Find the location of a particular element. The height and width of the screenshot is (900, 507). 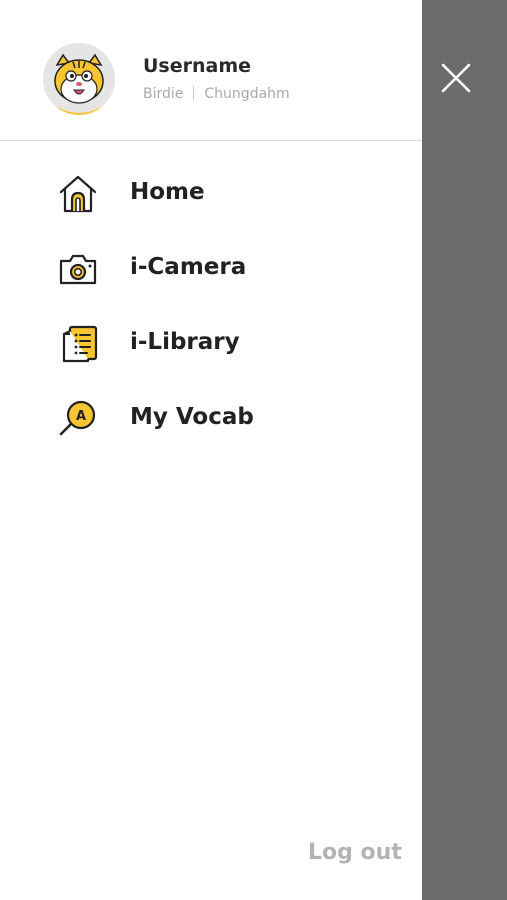

meta-divider is located at coordinates (194, 93).